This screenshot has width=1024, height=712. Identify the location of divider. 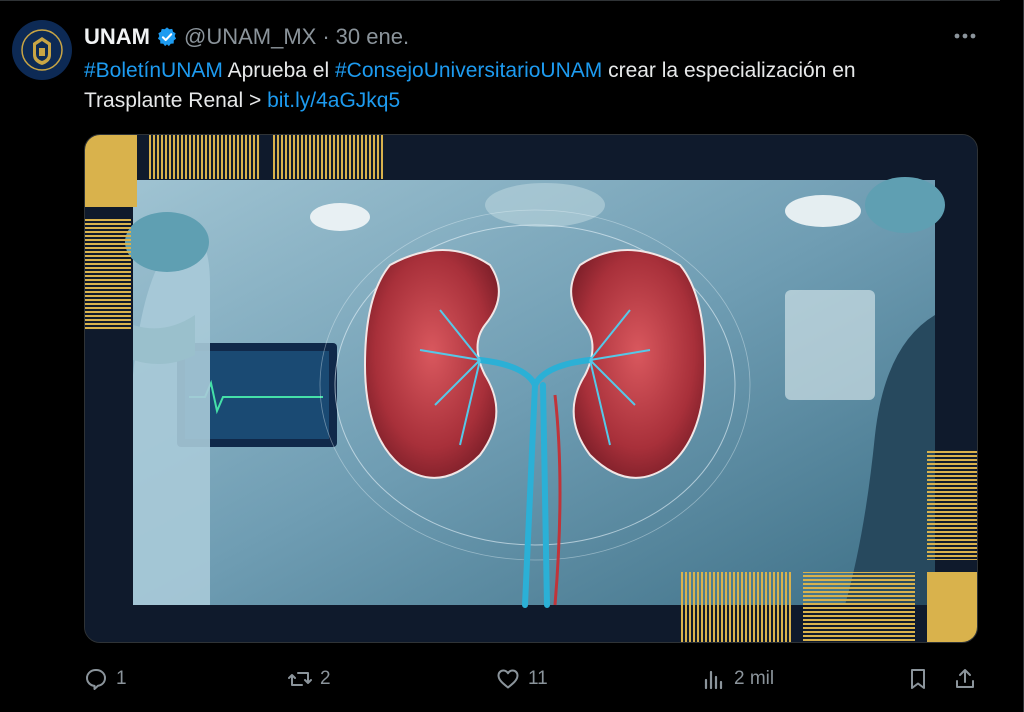
(500, 0).